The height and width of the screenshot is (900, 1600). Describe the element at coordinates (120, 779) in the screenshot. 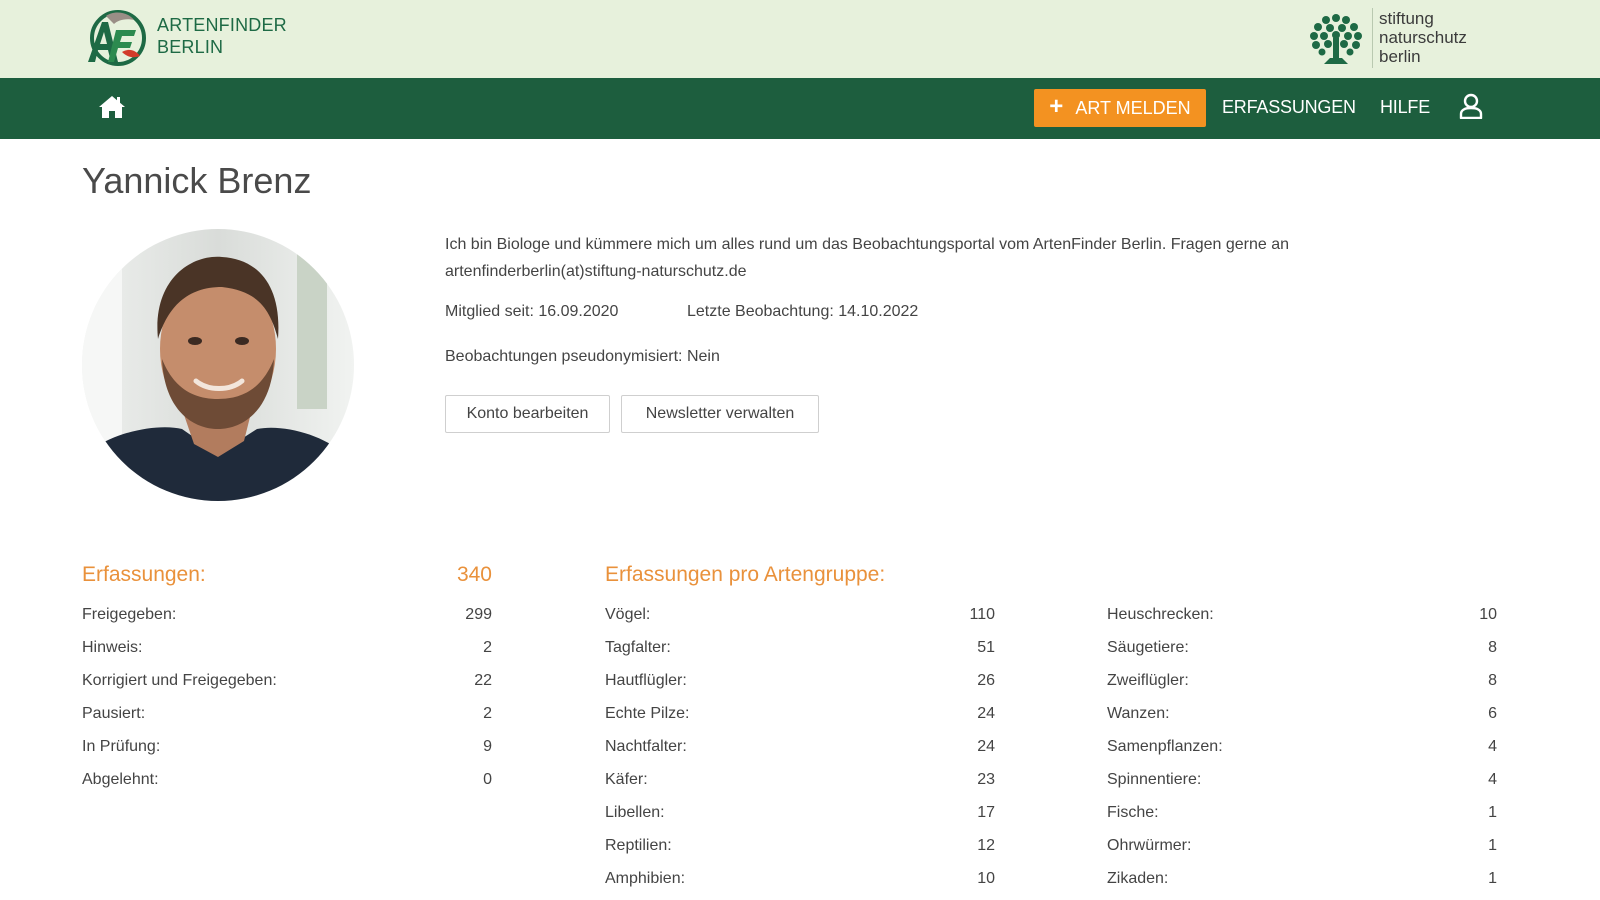

I see `stat-label: Abgelehnt:` at that location.